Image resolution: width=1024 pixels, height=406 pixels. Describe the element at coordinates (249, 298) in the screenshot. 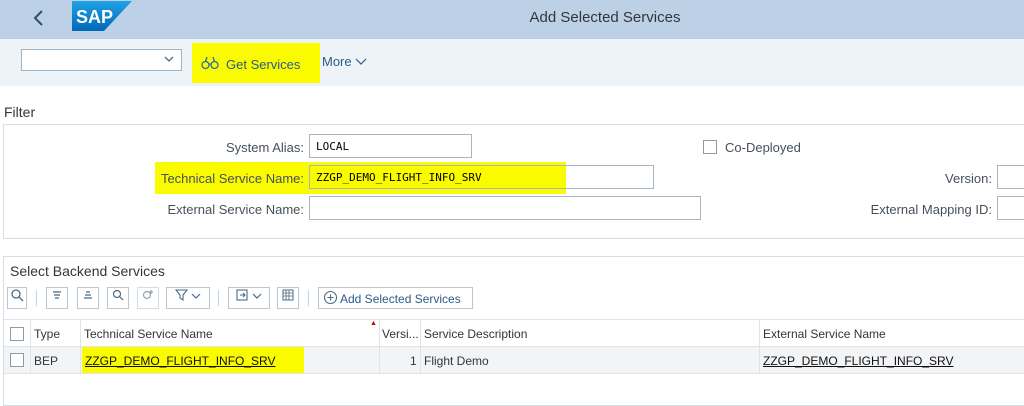

I see `export-button` at that location.